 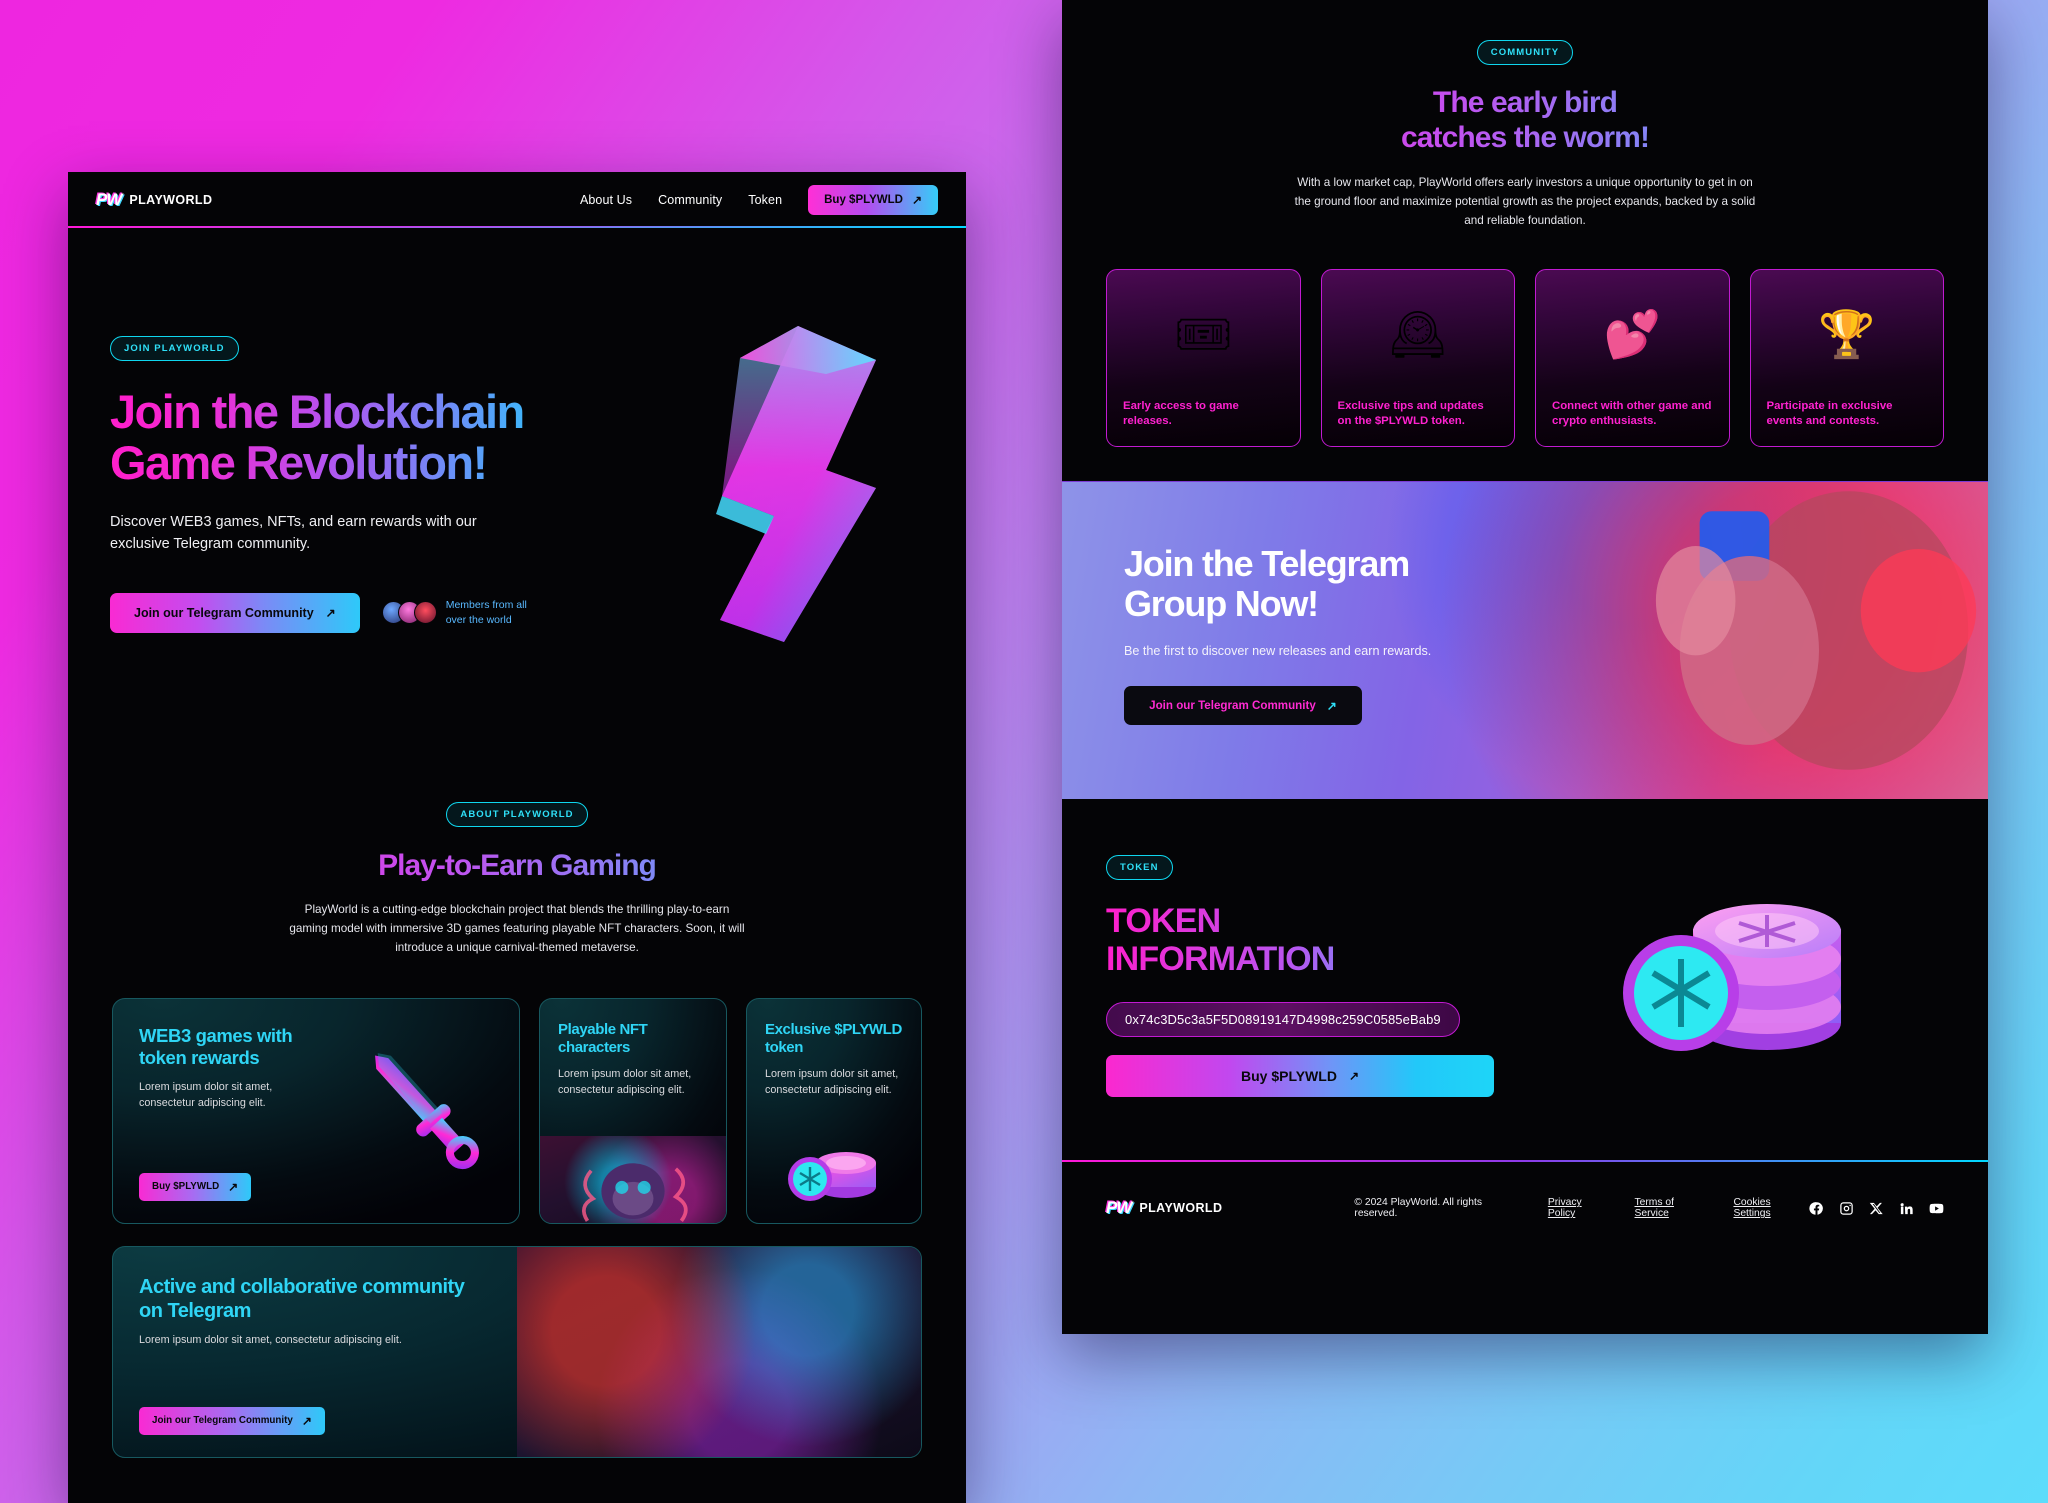 I want to click on hero-title: Join the Blockchain Game Revolution!, so click(x=350, y=437).